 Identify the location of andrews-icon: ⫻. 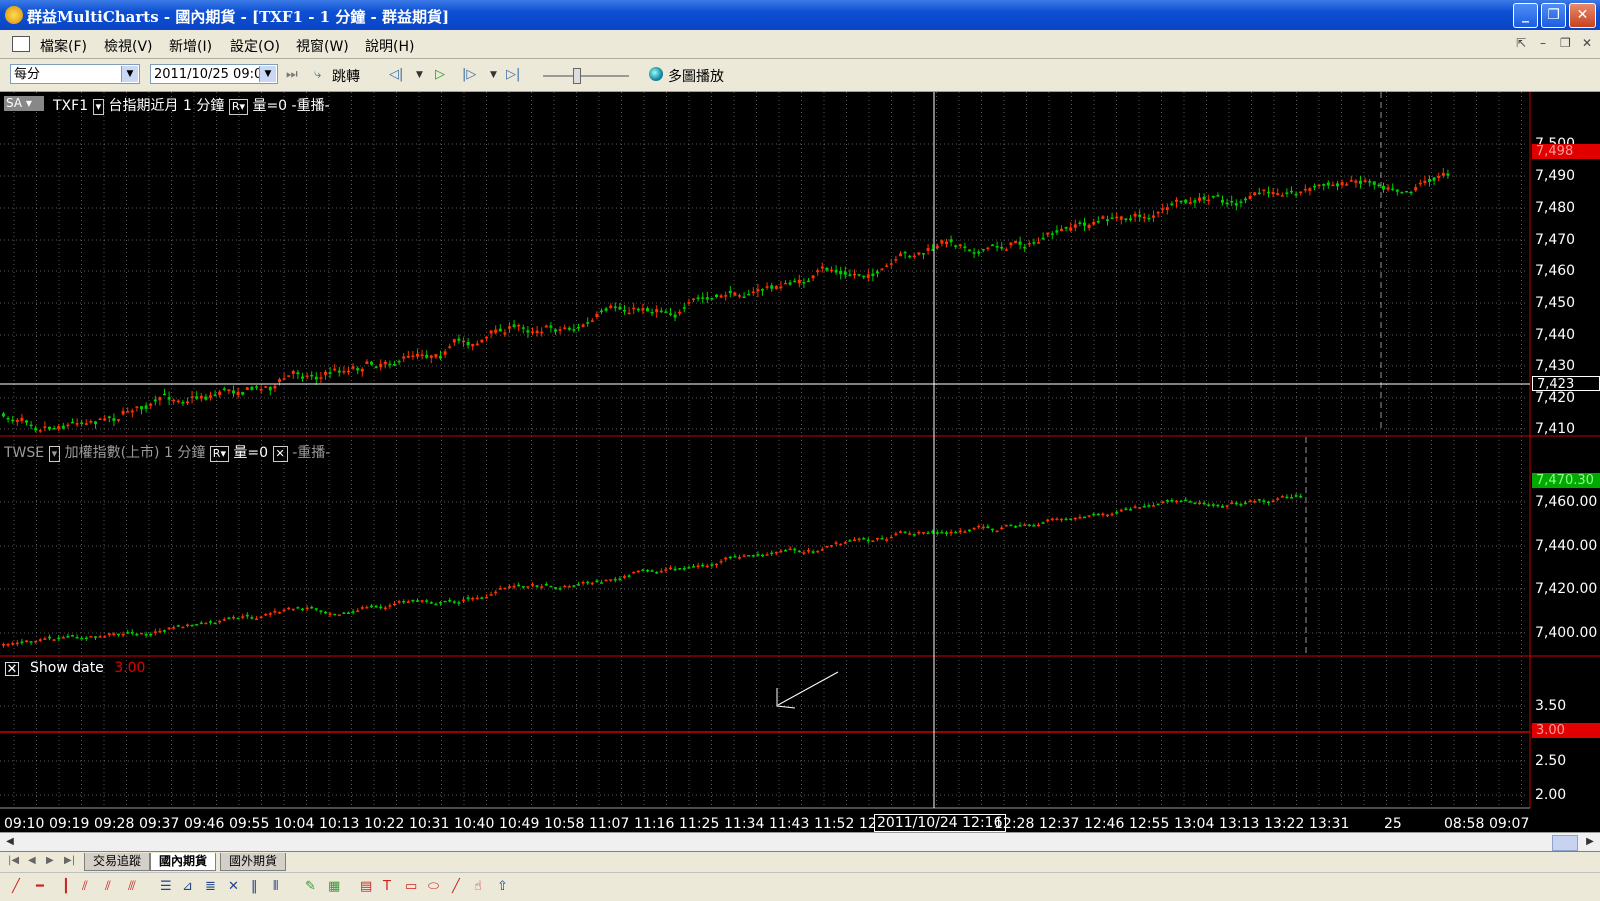
(132, 887).